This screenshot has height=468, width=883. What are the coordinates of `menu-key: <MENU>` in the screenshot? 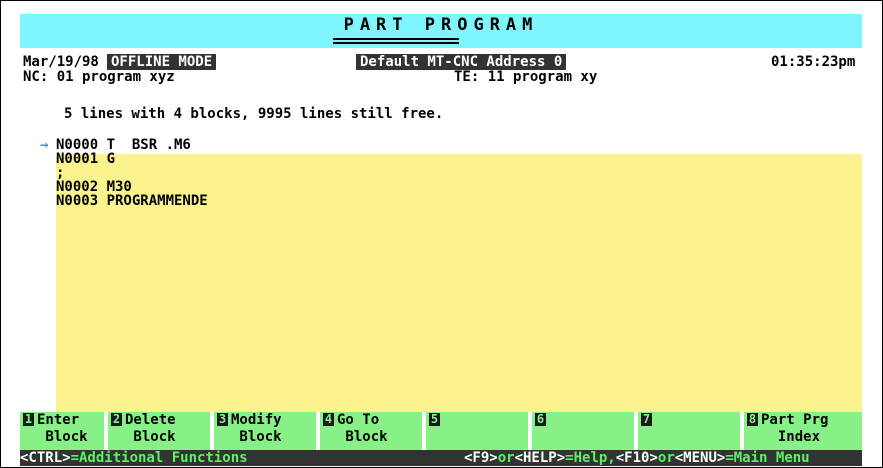 It's located at (700, 458).